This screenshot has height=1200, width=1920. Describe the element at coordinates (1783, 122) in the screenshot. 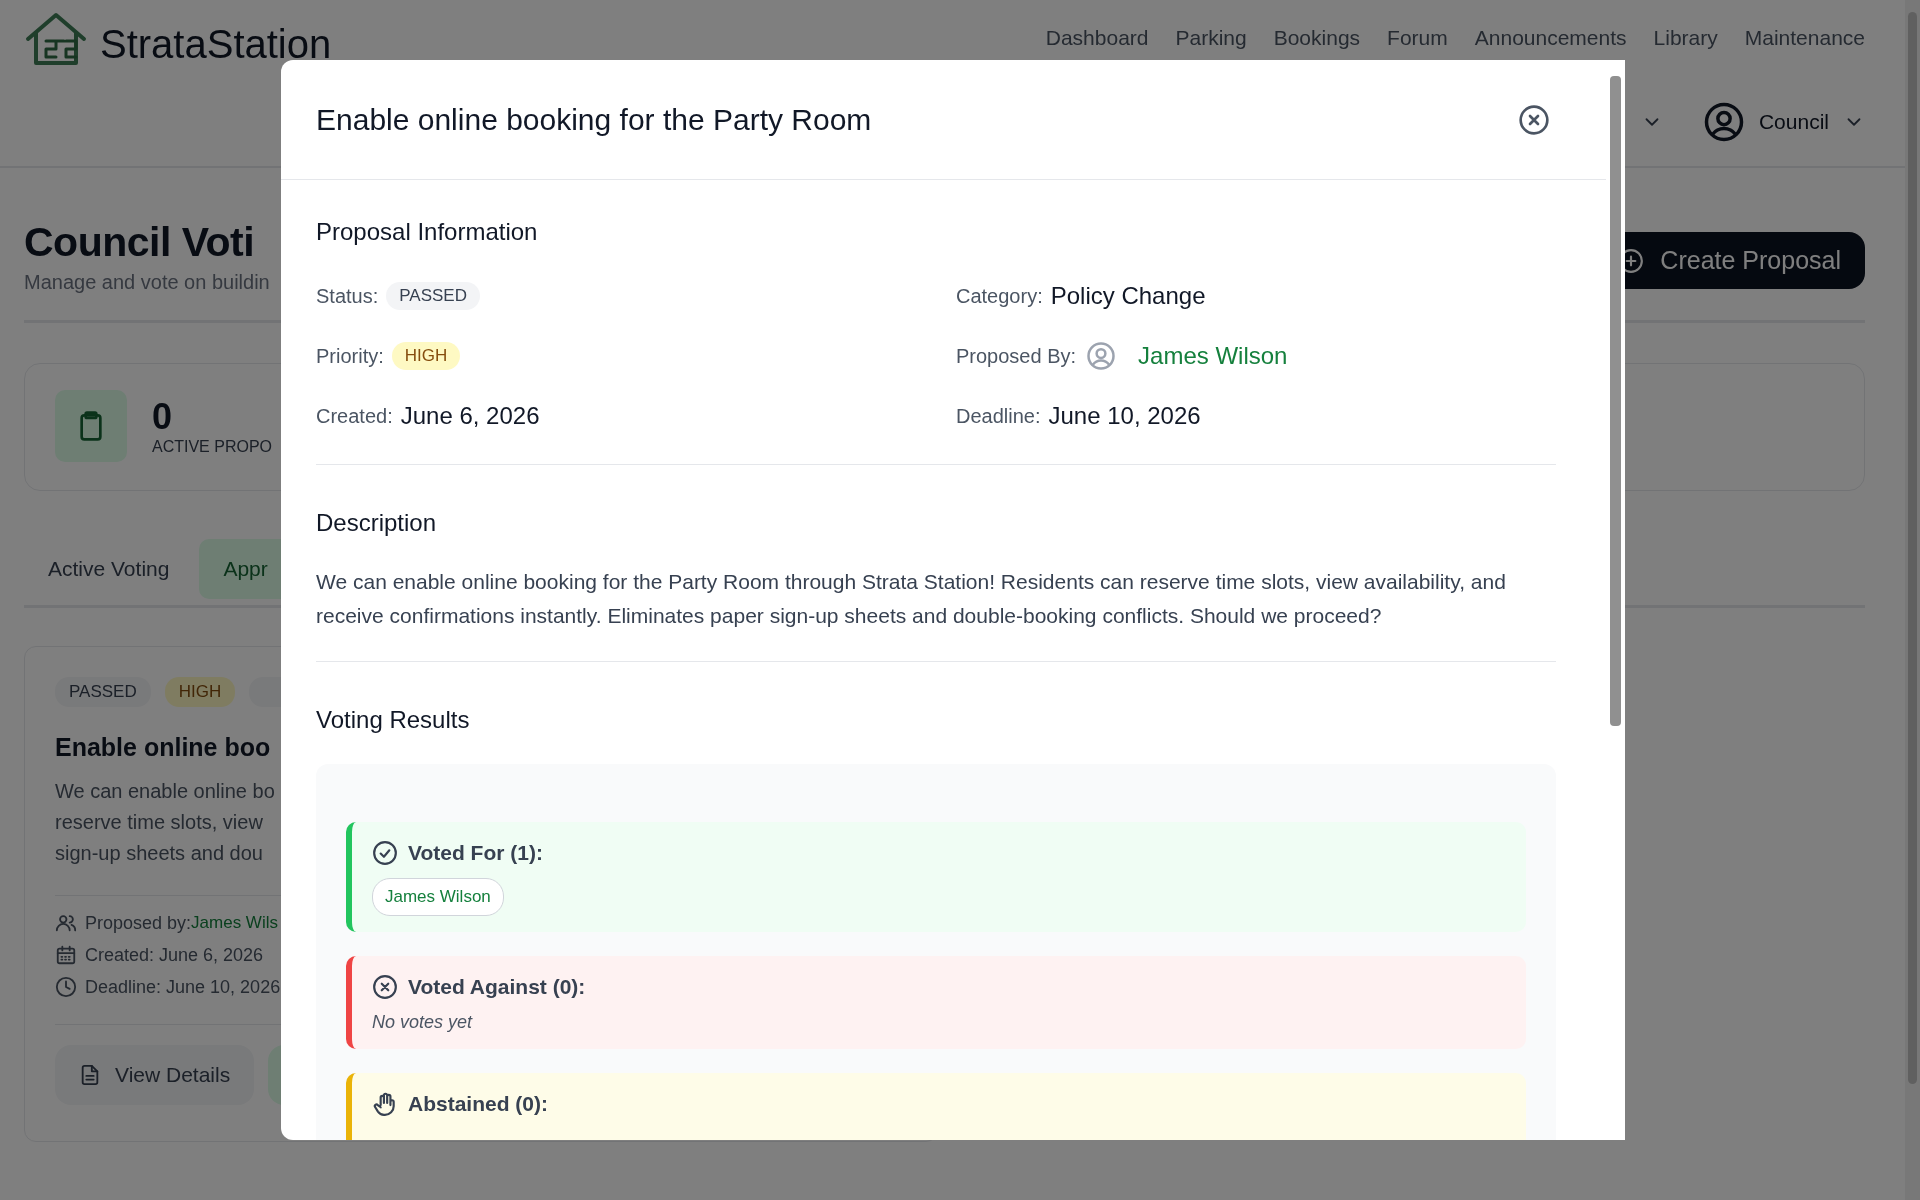

I see `user-menu: Council` at that location.